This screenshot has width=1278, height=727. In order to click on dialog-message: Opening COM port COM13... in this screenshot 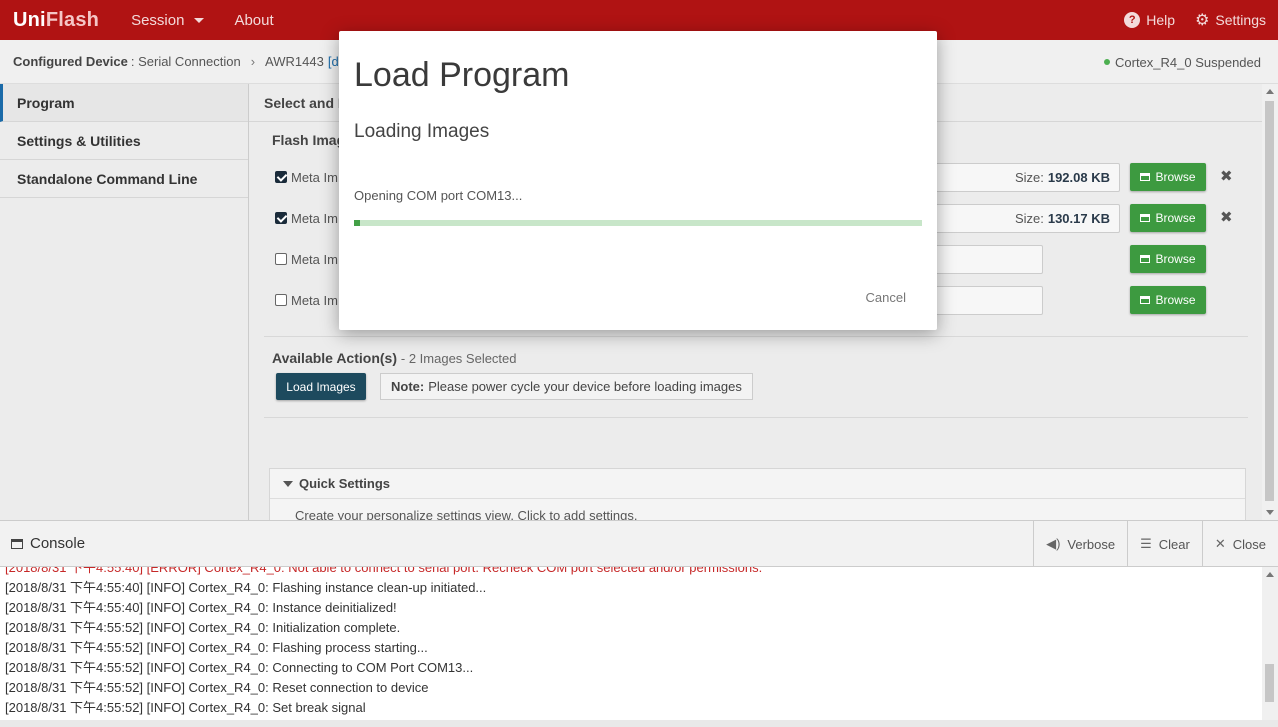, I will do `click(438, 195)`.